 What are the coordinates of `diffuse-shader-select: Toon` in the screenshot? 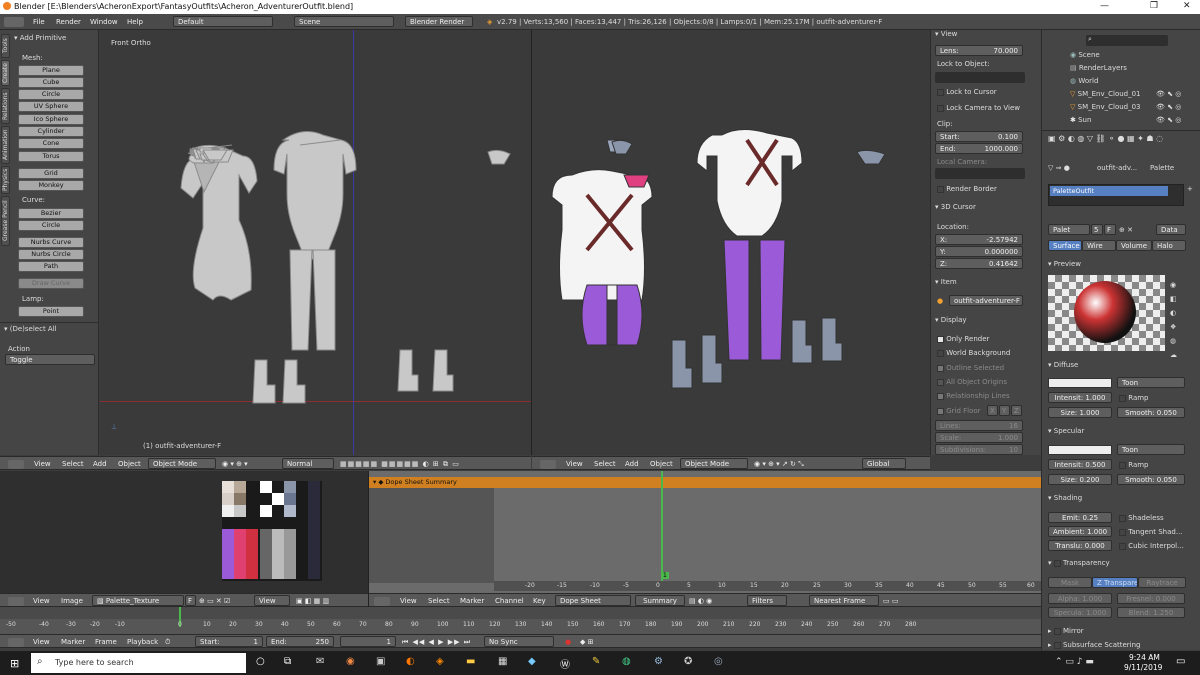 It's located at (1151, 382).